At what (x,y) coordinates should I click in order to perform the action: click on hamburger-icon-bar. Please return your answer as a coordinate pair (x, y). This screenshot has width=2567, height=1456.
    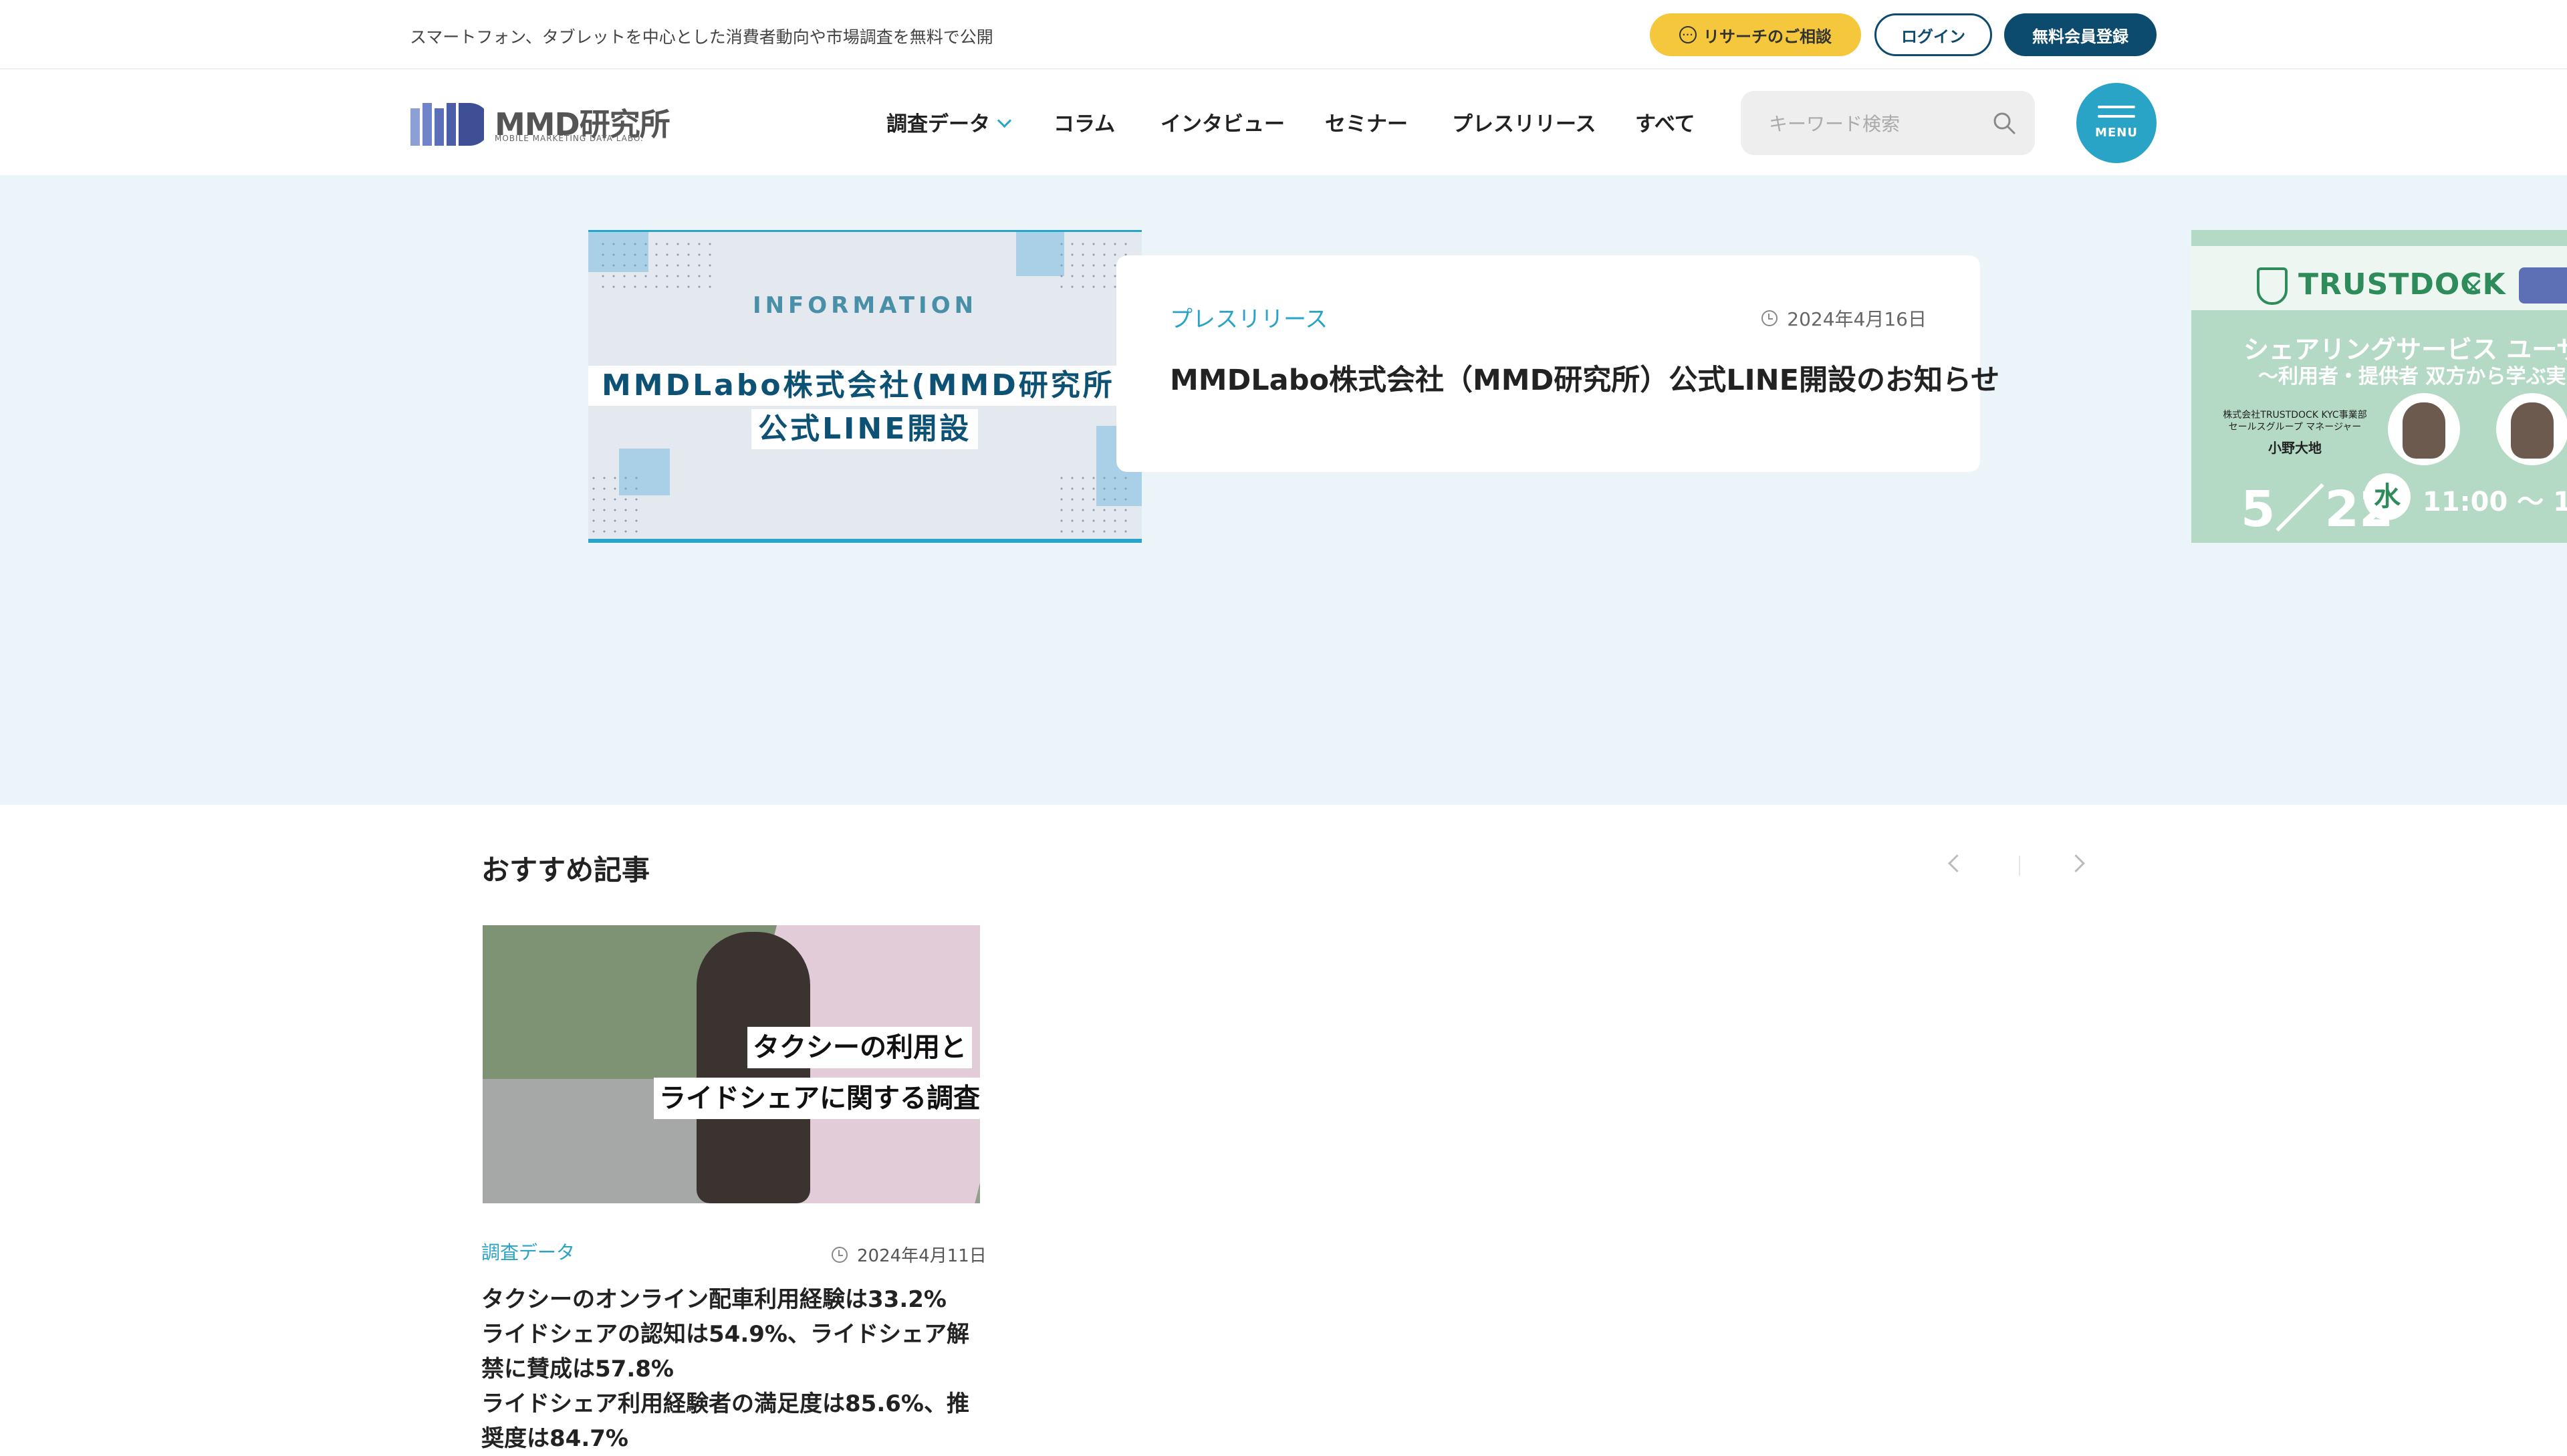
    Looking at the image, I should click on (2116, 116).